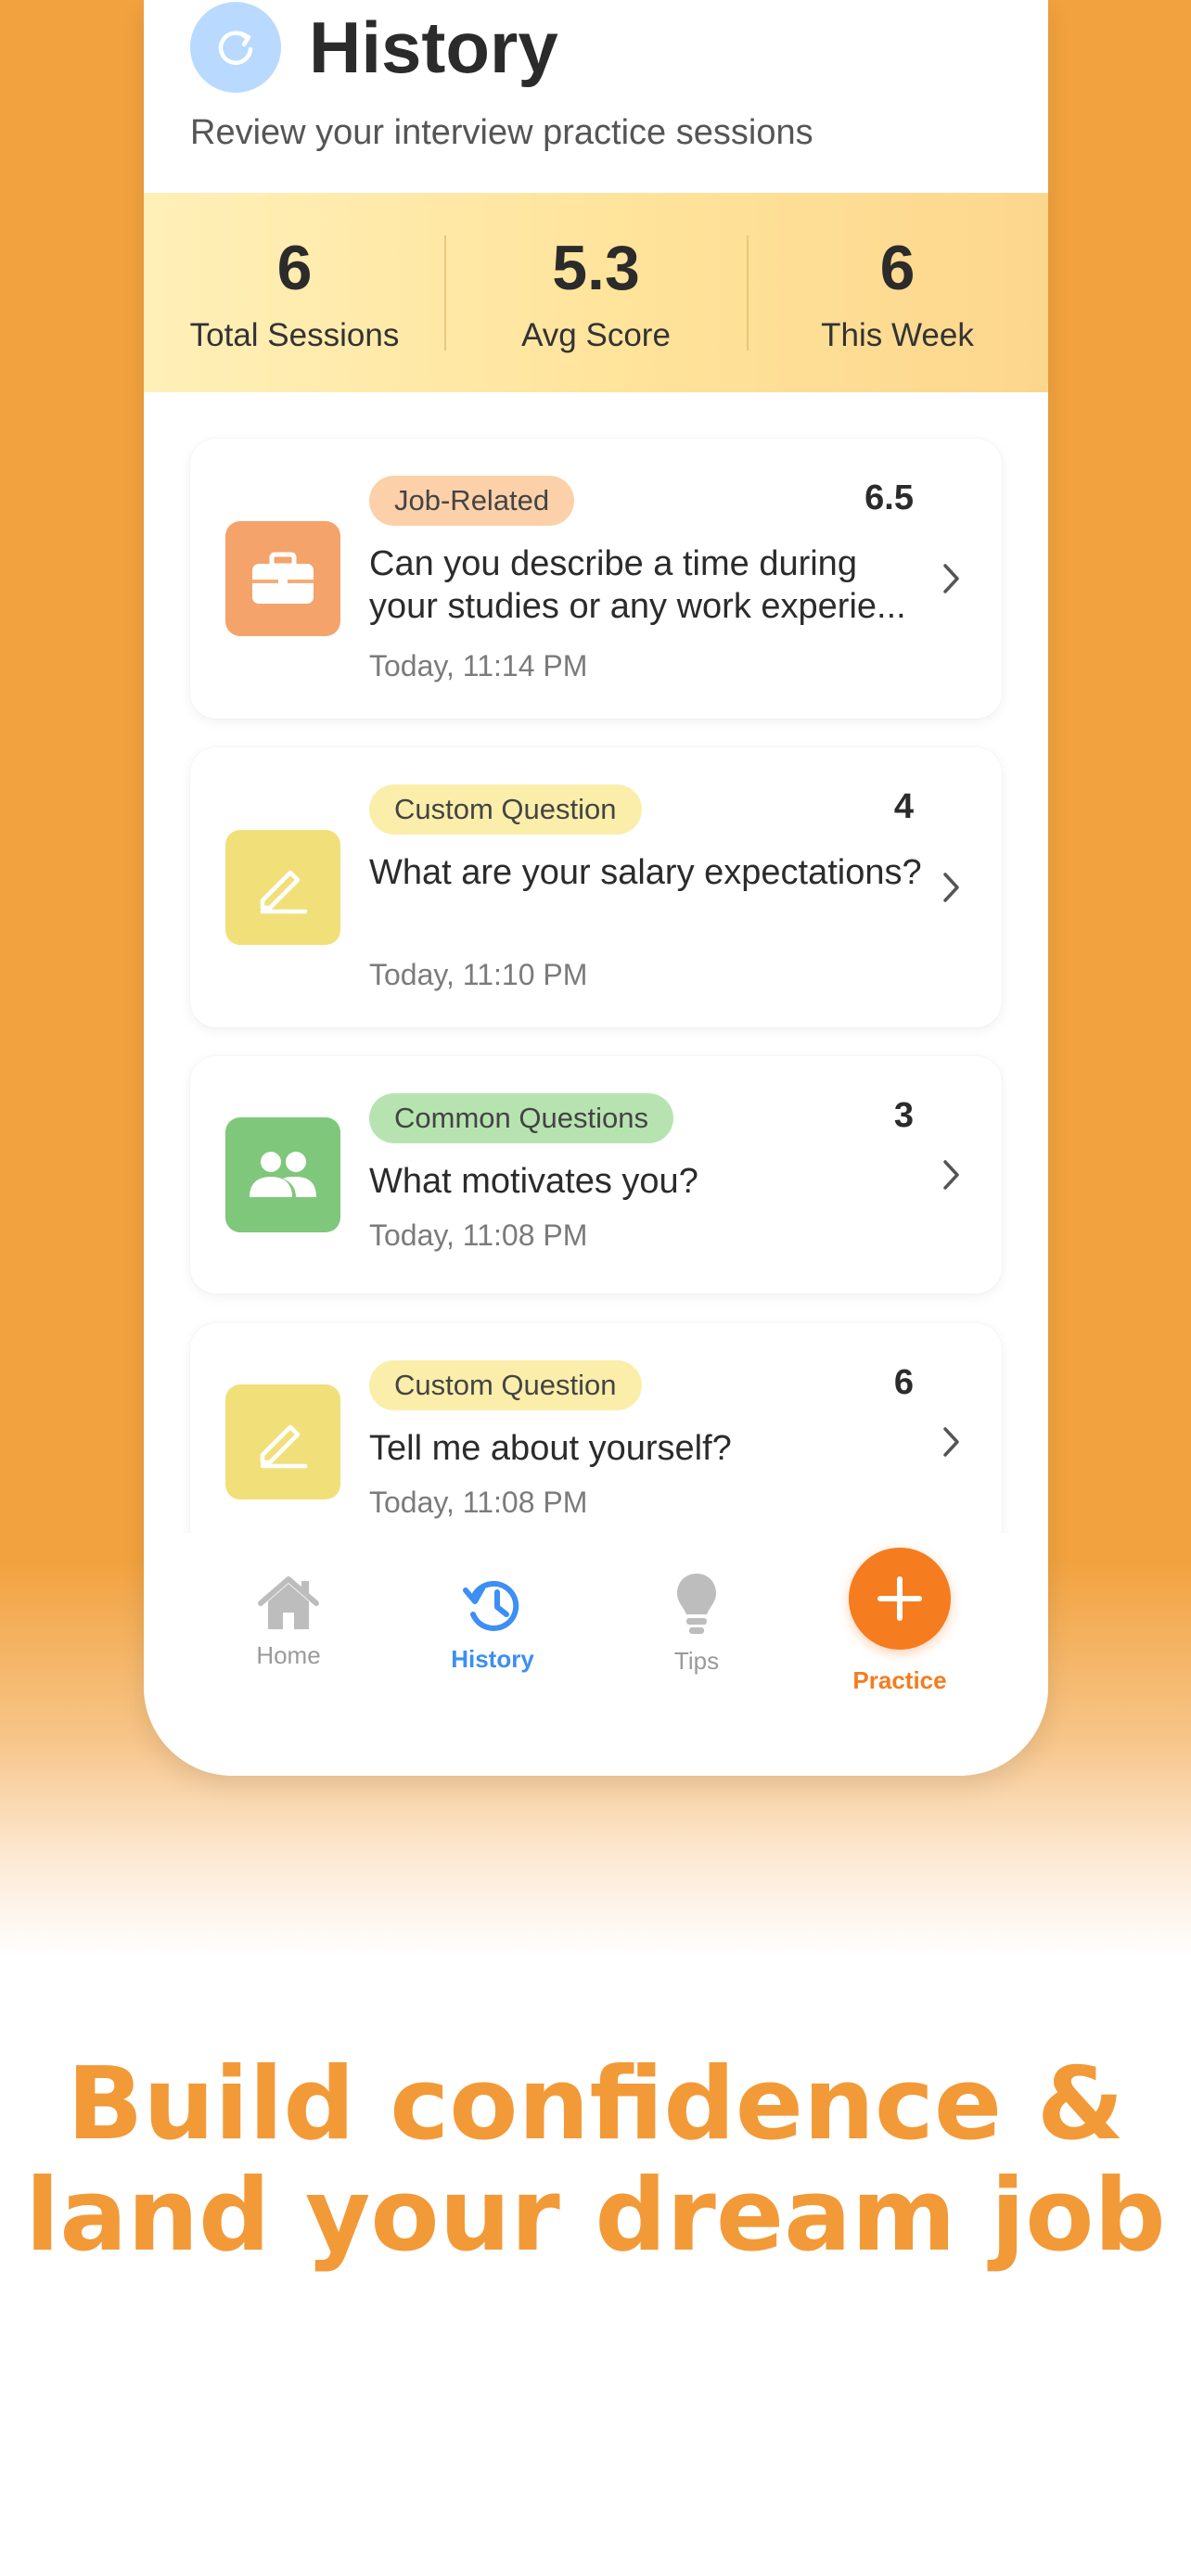 The image size is (1191, 2576). What do you see at coordinates (295, 335) in the screenshot?
I see `stat-label: Total Sessions` at bounding box center [295, 335].